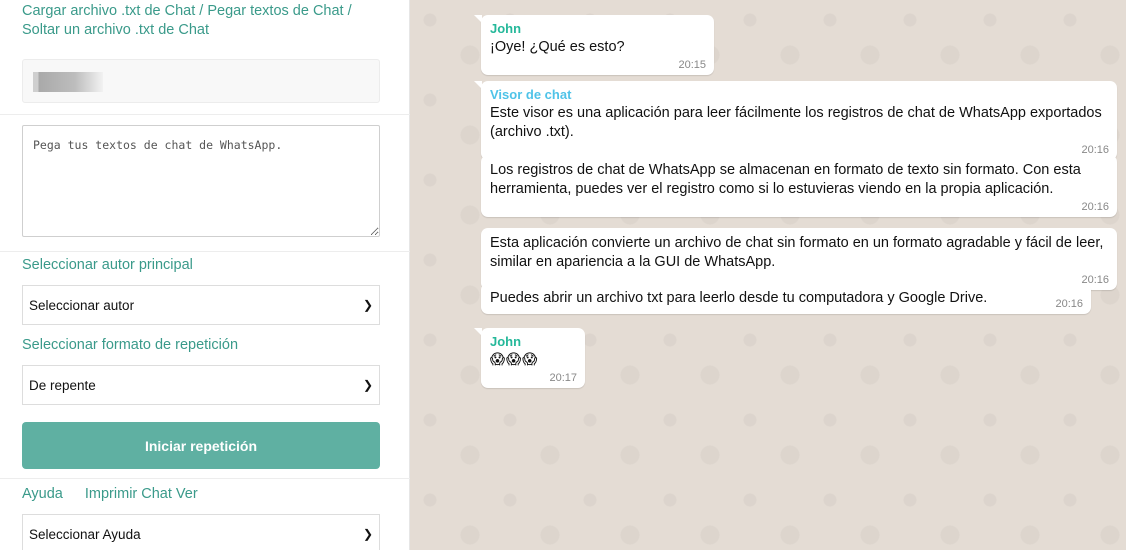 Image resolution: width=1126 pixels, height=550 pixels. I want to click on format-select: De repente ❯, so click(201, 385).